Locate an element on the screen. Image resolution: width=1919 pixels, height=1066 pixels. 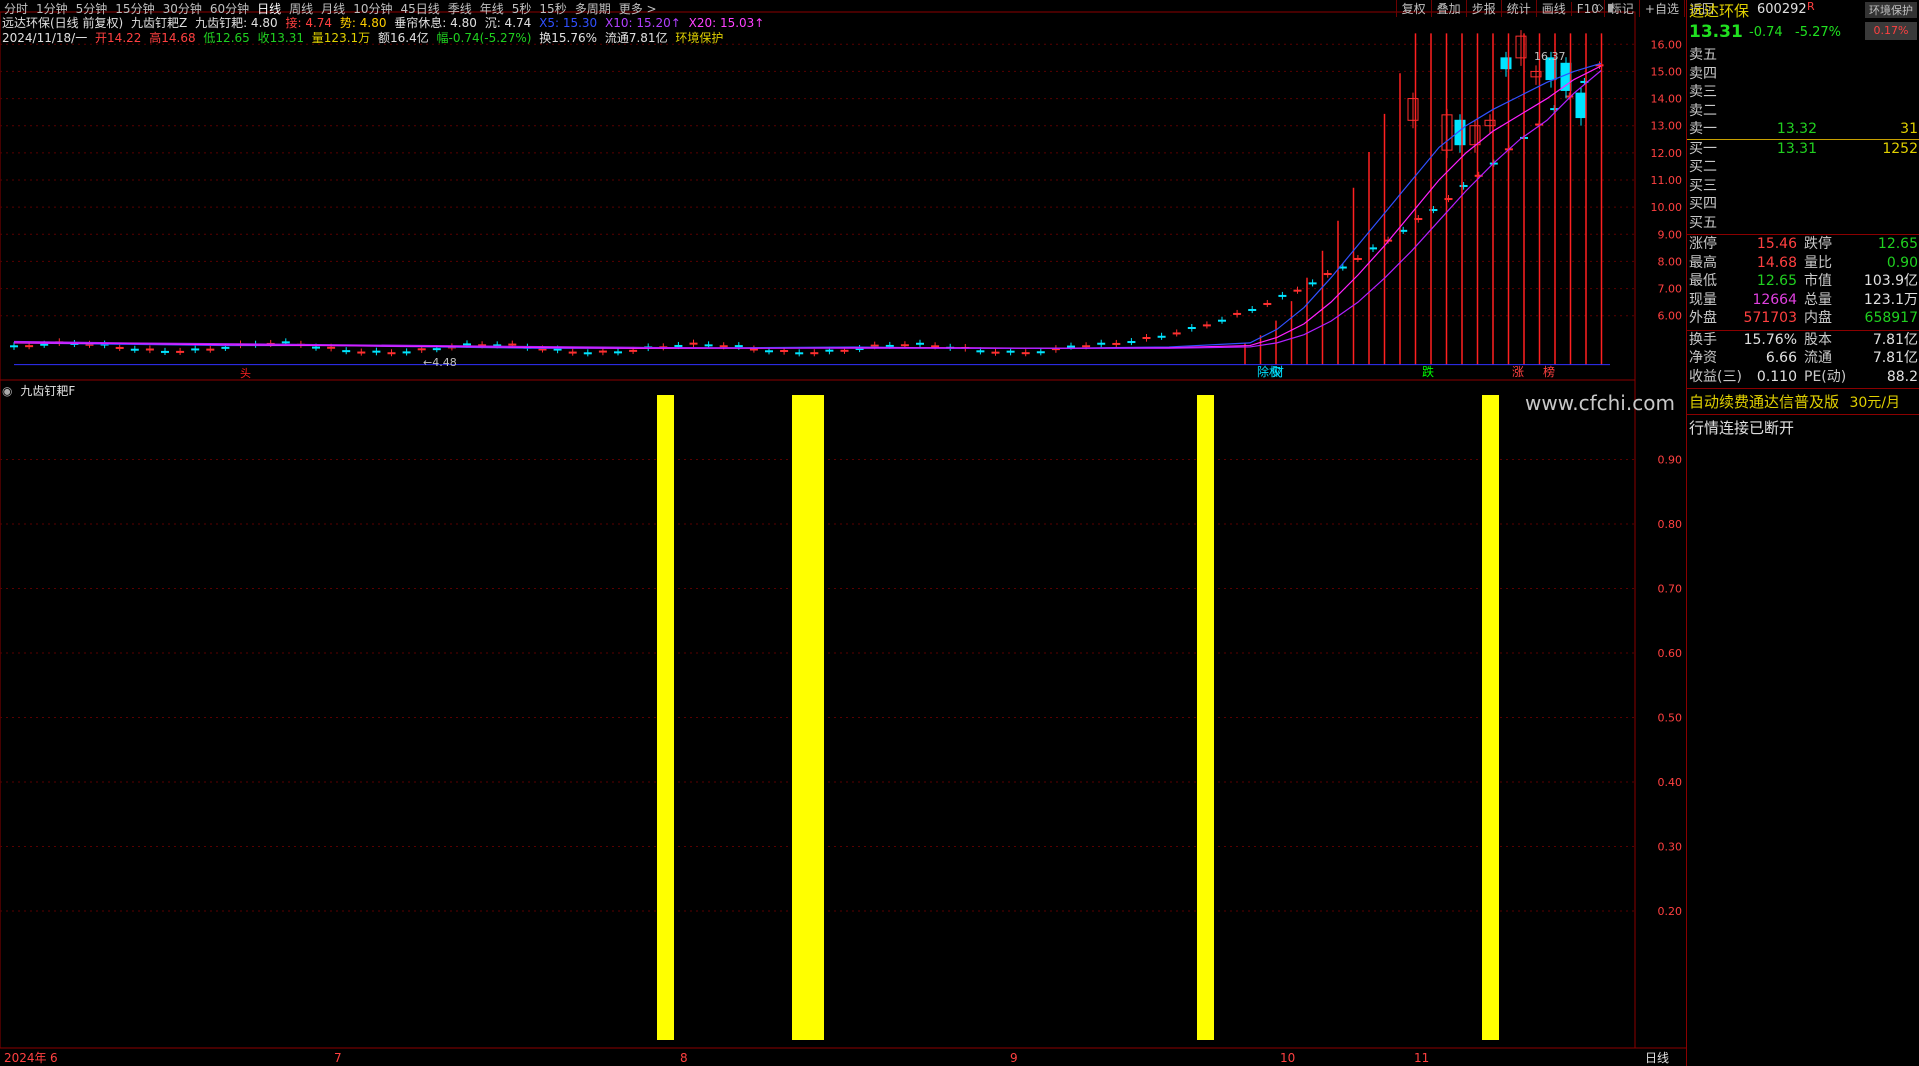
stat-row-3: 现量 12664 总量 123.1万 is located at coordinates (1803, 300).